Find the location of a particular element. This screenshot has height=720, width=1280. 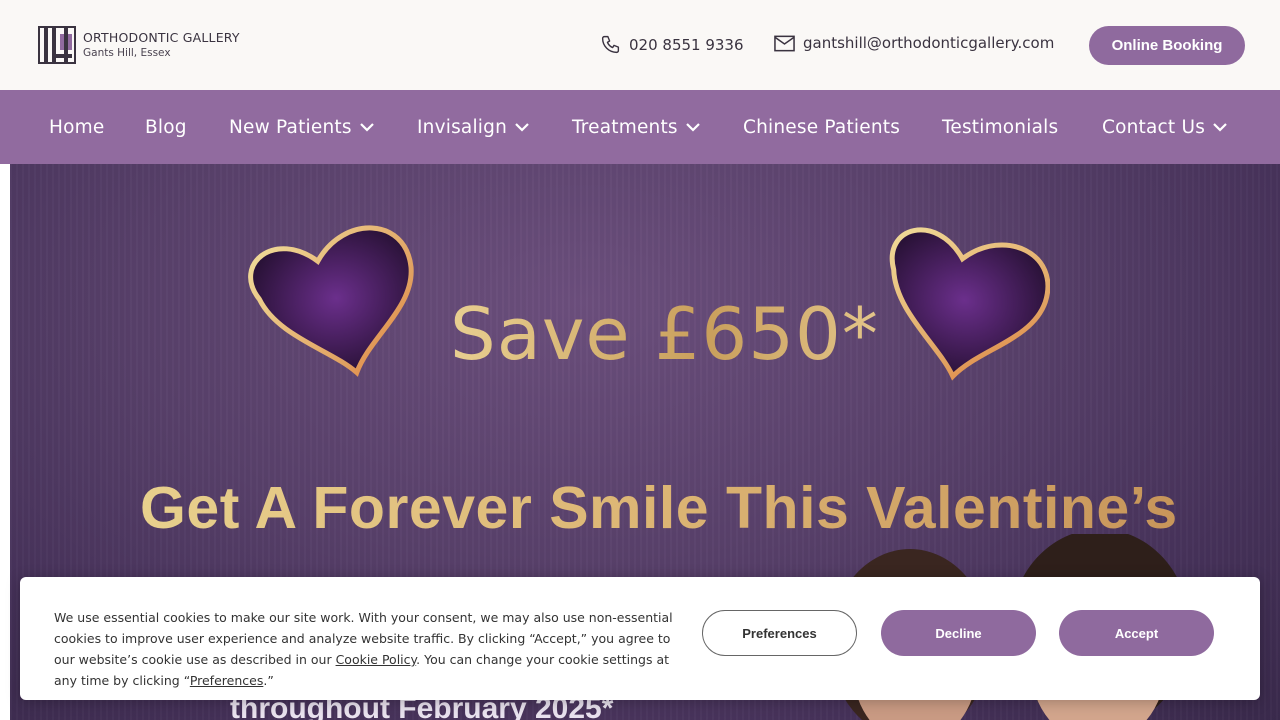

phone-link: 020 8551 9336 is located at coordinates (672, 44).